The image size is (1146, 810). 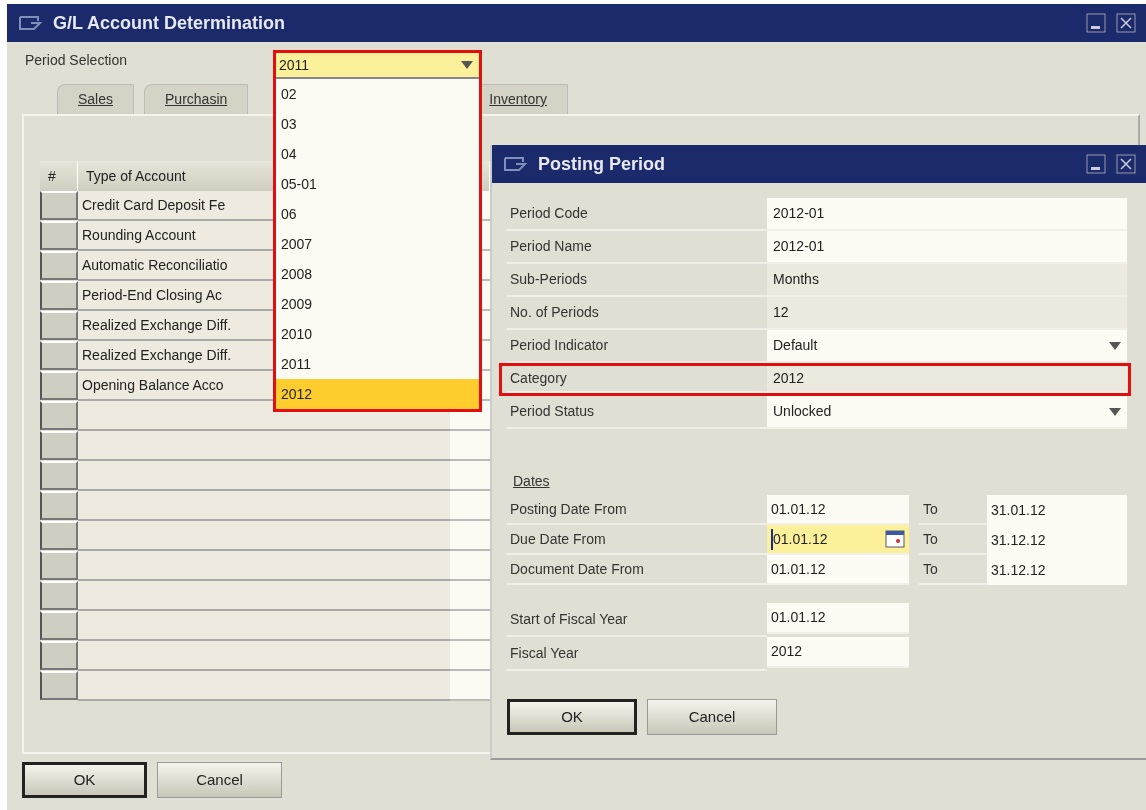 I want to click on field-value: 2011, so click(x=294, y=65).